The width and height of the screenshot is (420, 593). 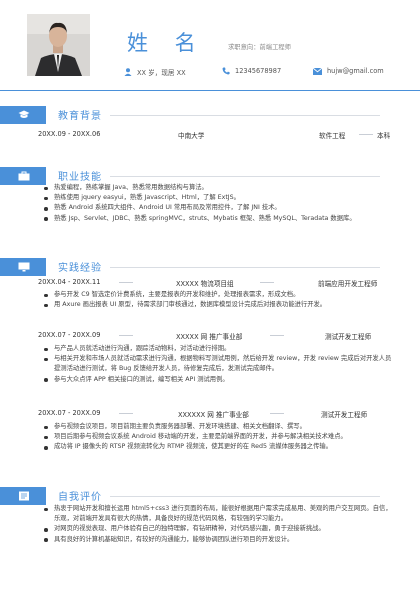 What do you see at coordinates (218, 349) in the screenshot?
I see `list-item: 与产品人员就活动进行沟通，跟踪活动物料，对活动进行排期。` at bounding box center [218, 349].